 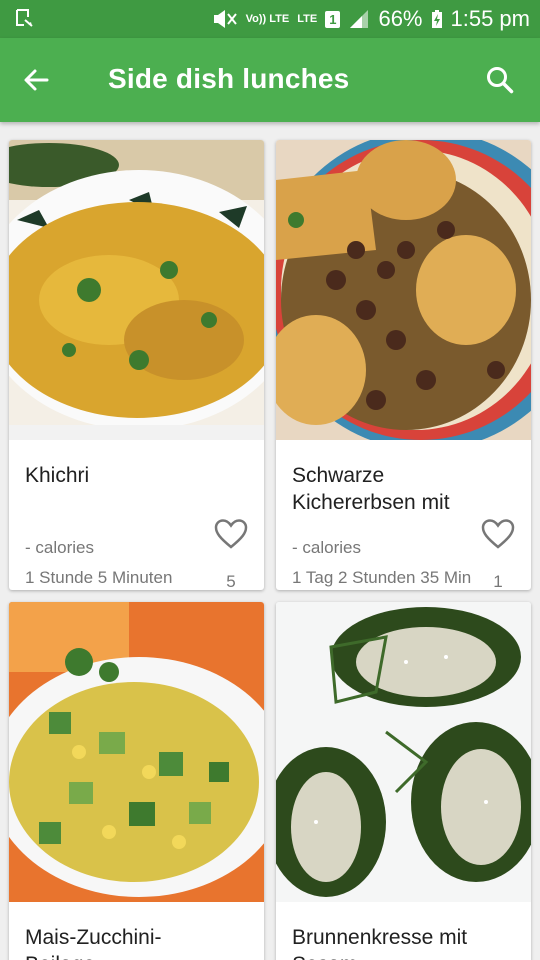 What do you see at coordinates (333, 19) in the screenshot?
I see `sim-badge: 1` at bounding box center [333, 19].